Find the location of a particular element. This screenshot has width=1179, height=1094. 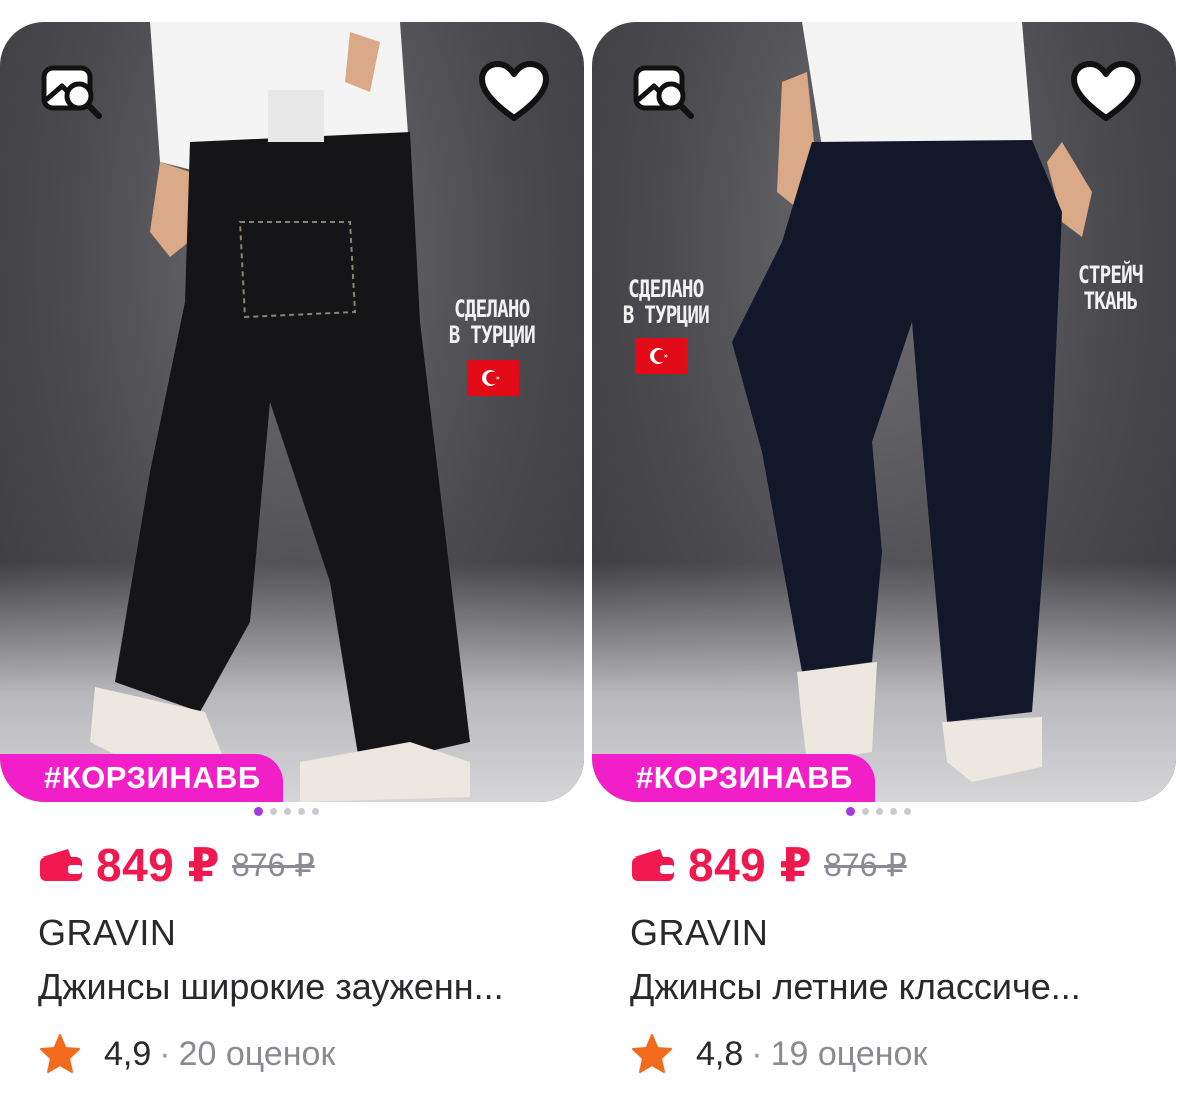

rating-row: 4,8 · 19 оценок is located at coordinates (778, 1054).